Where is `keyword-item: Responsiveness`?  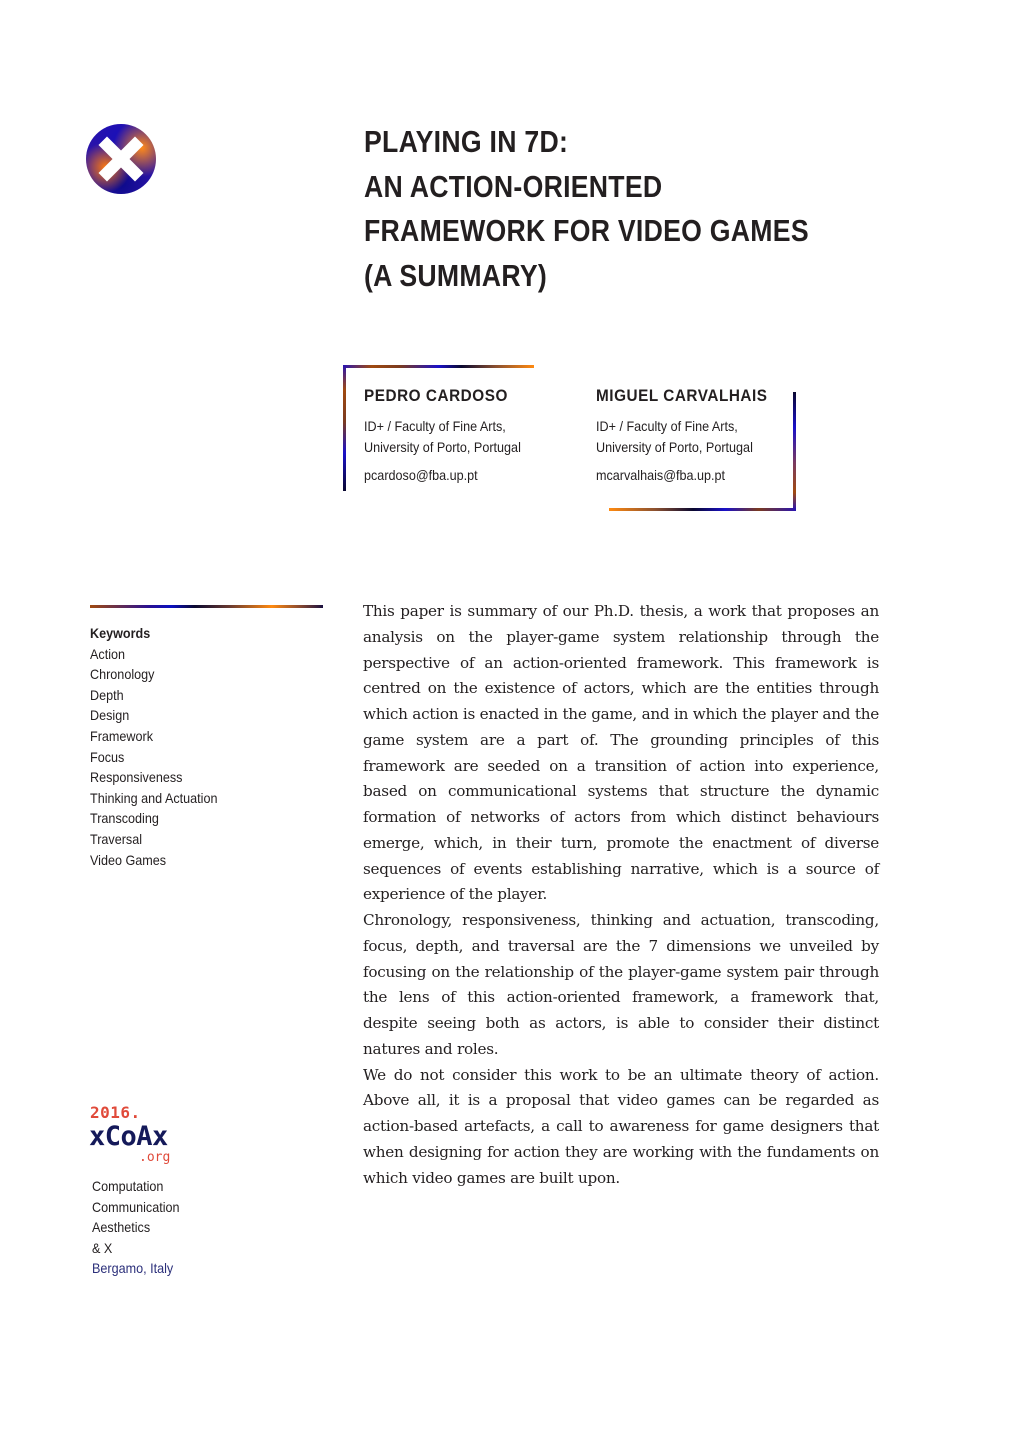 keyword-item: Responsiveness is located at coordinates (136, 777).